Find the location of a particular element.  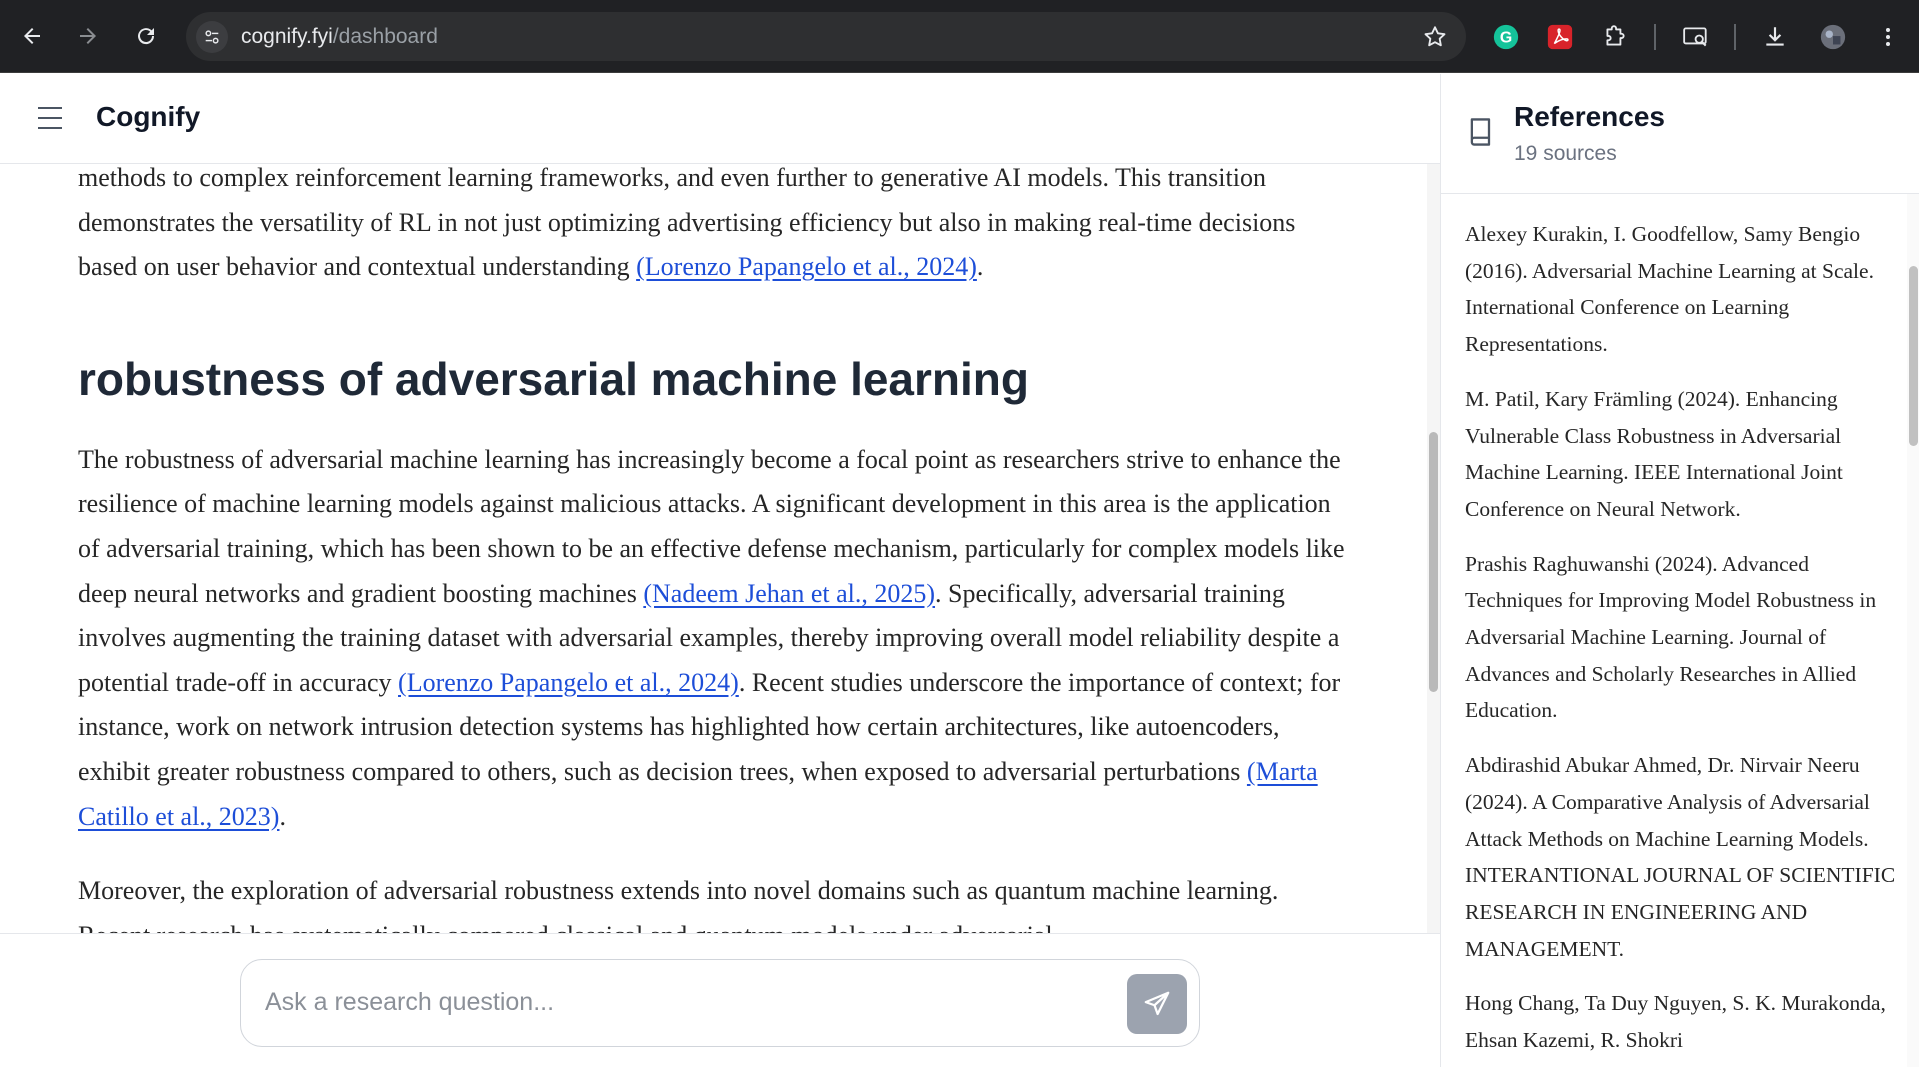

arrow-right-icon is located at coordinates (88, 36).